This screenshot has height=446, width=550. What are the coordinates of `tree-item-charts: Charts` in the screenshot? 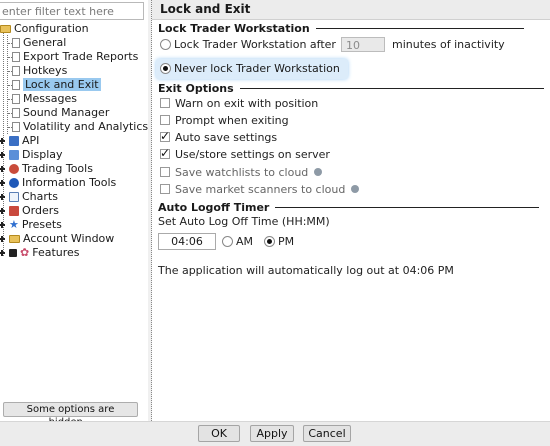 It's located at (29, 197).